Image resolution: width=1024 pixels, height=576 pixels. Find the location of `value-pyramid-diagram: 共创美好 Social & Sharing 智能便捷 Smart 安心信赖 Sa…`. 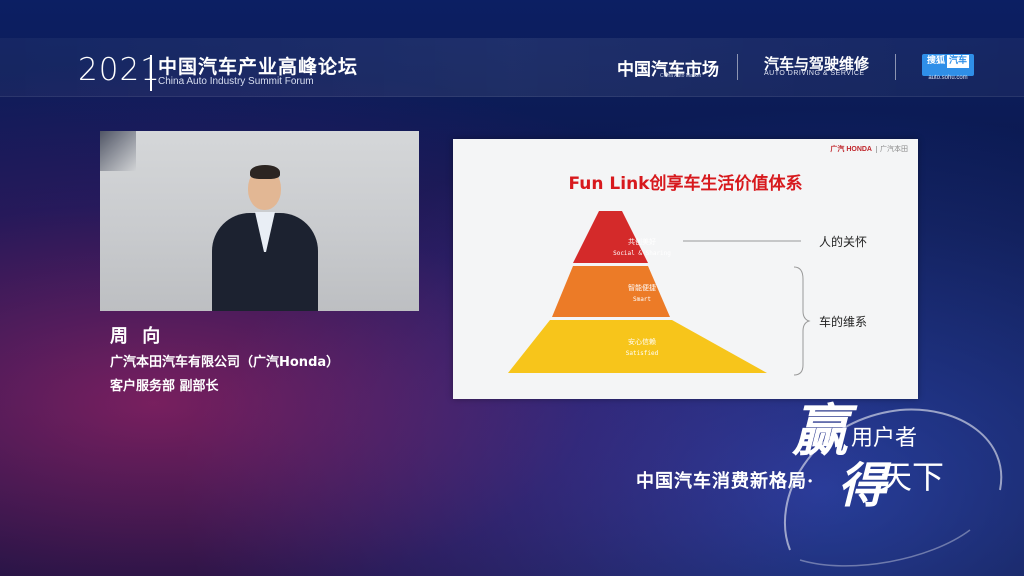

value-pyramid-diagram: 共创美好 Social & Sharing 智能便捷 Smart 安心信赖 Sa… is located at coordinates (687, 293).